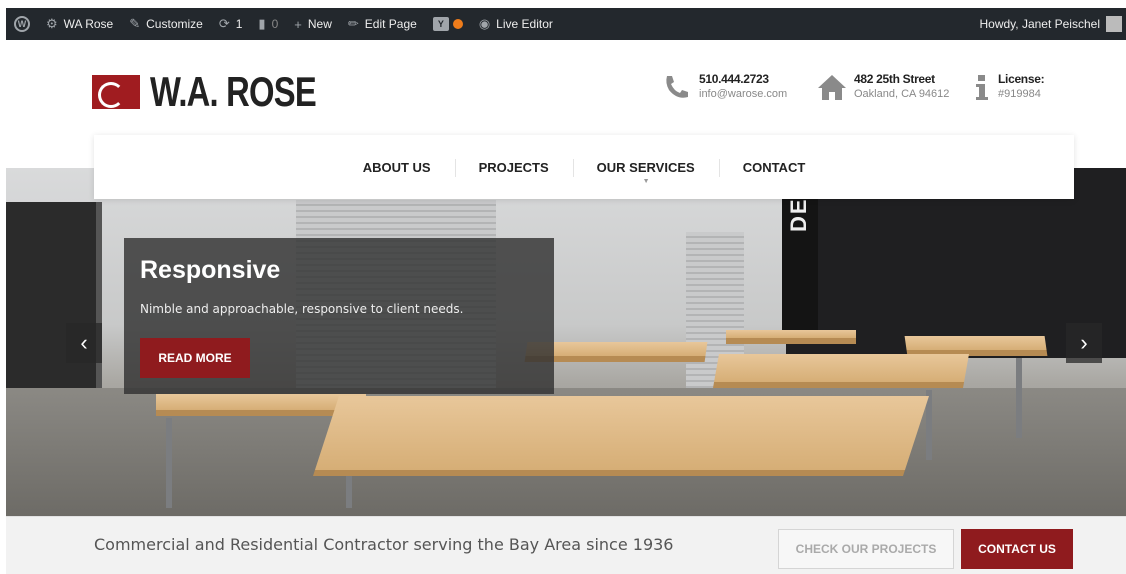 The width and height of the screenshot is (1126, 574). Describe the element at coordinates (1017, 549) in the screenshot. I see `contact-us-button: CONTACT US` at that location.